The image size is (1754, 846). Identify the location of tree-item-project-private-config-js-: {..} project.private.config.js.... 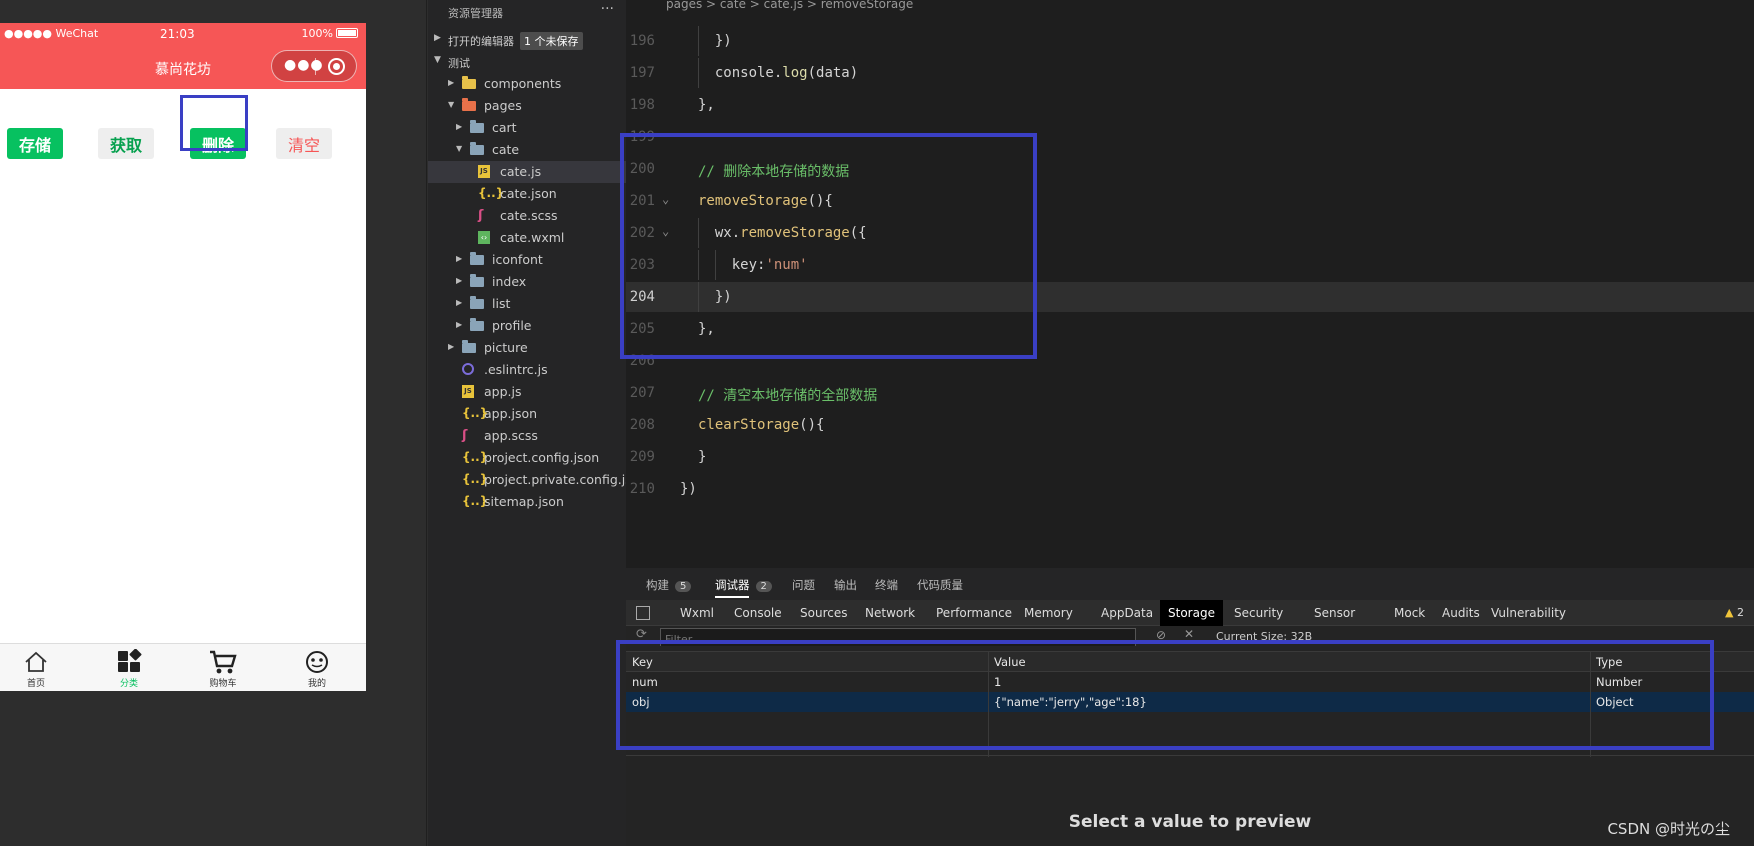
(536, 480).